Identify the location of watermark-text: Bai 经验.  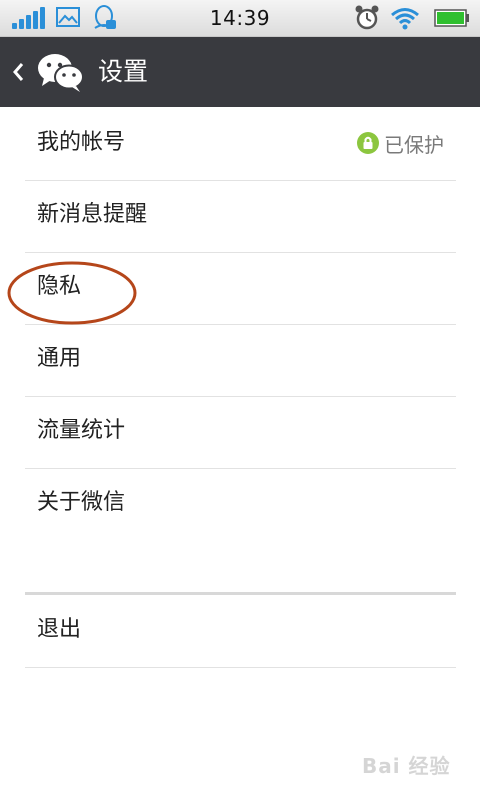
(406, 766).